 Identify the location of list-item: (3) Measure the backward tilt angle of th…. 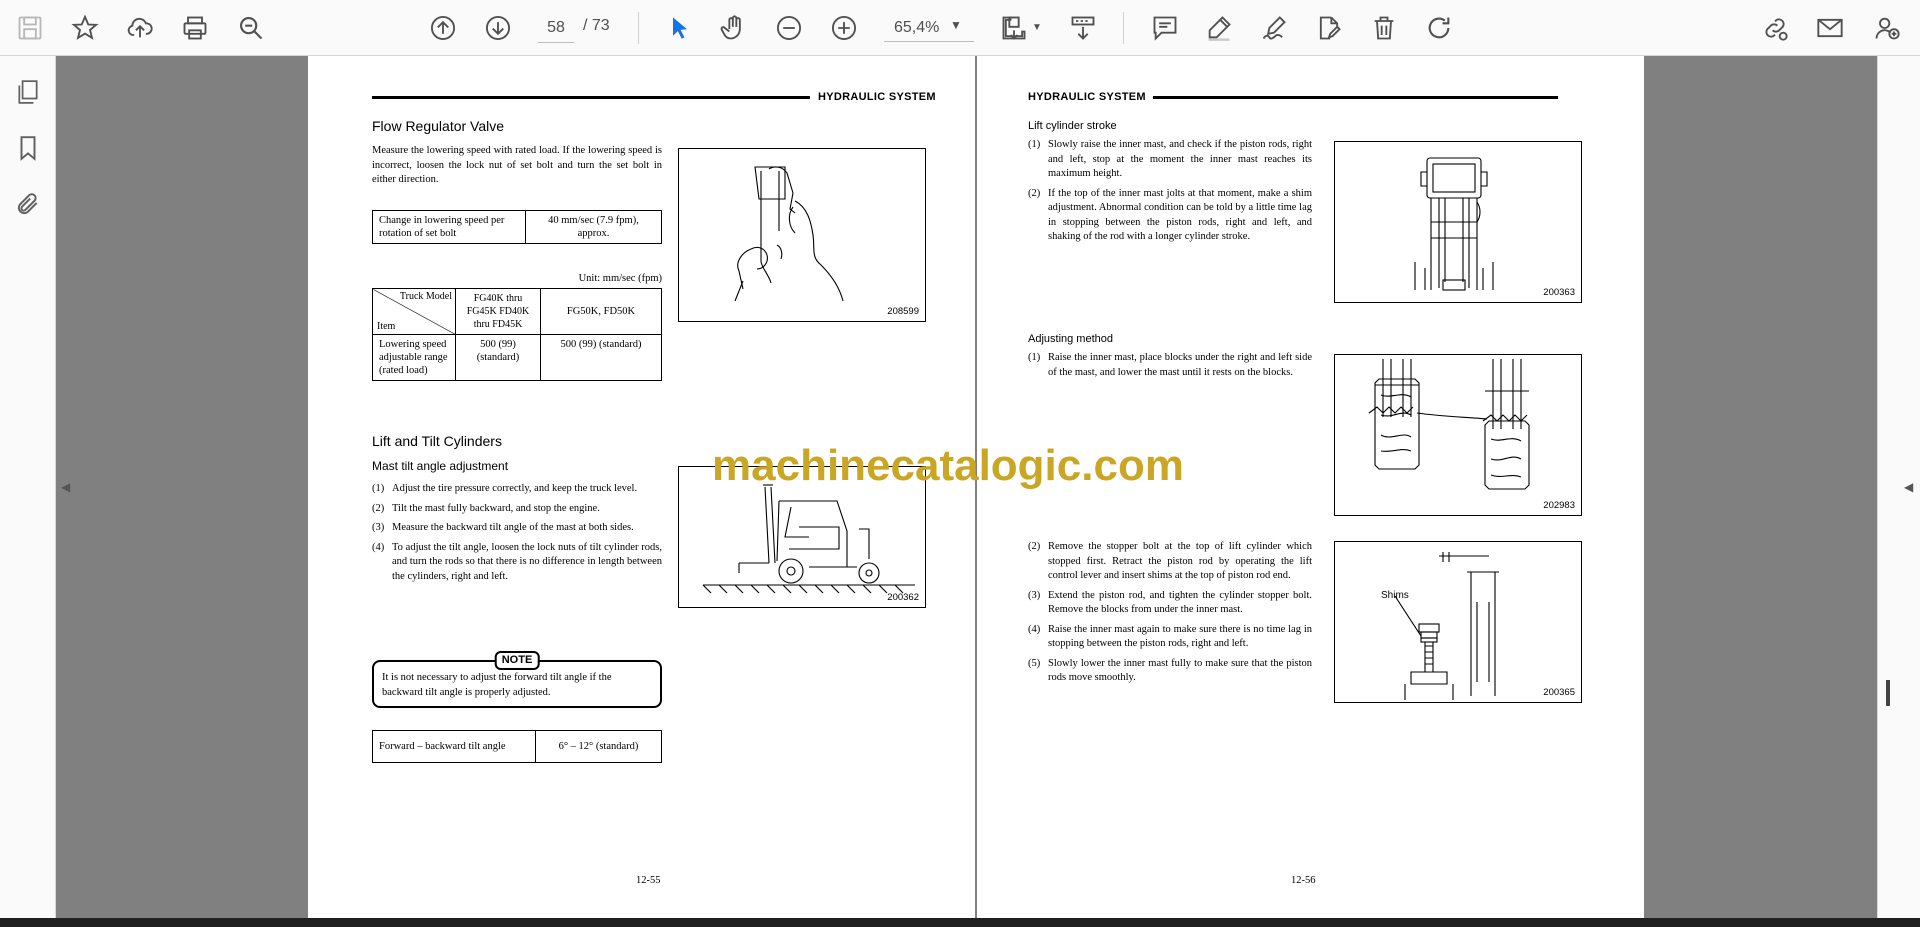
(503, 527).